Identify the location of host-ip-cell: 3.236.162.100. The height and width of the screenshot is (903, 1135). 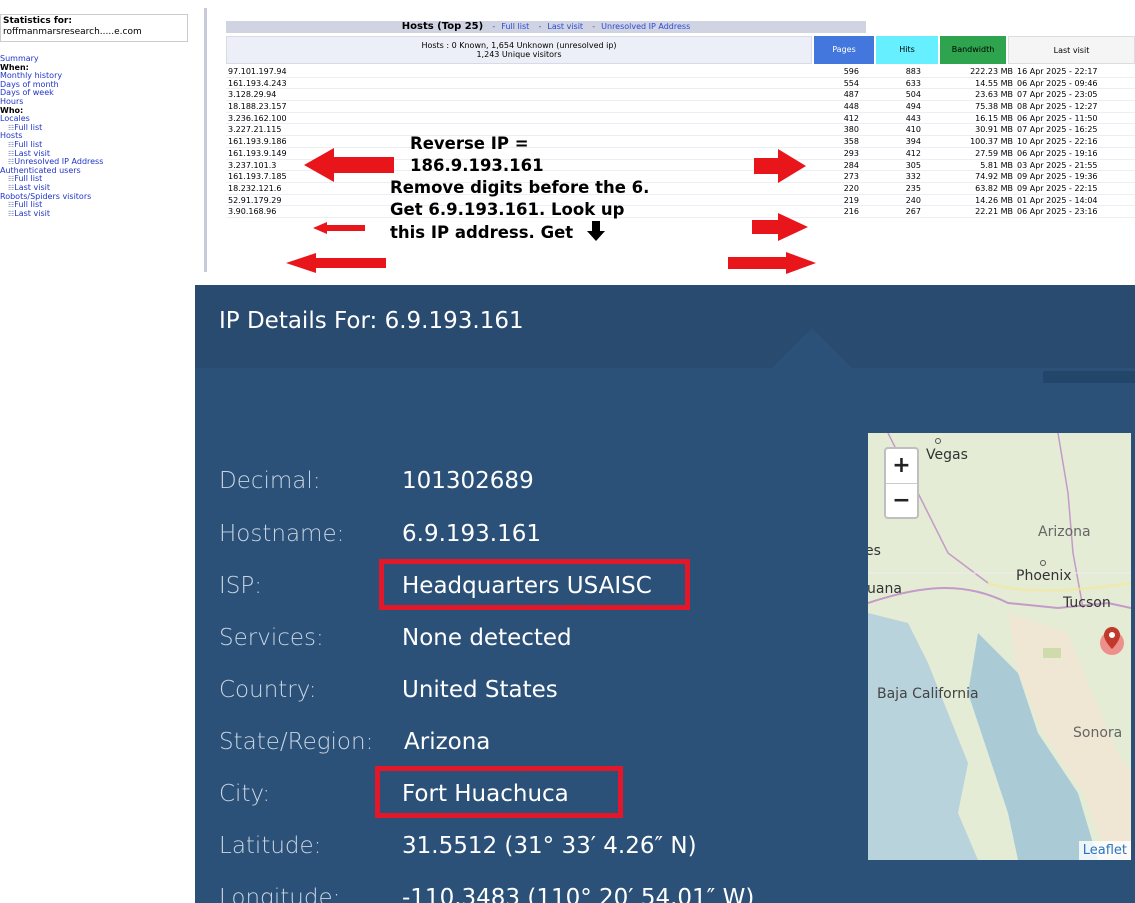
(257, 118).